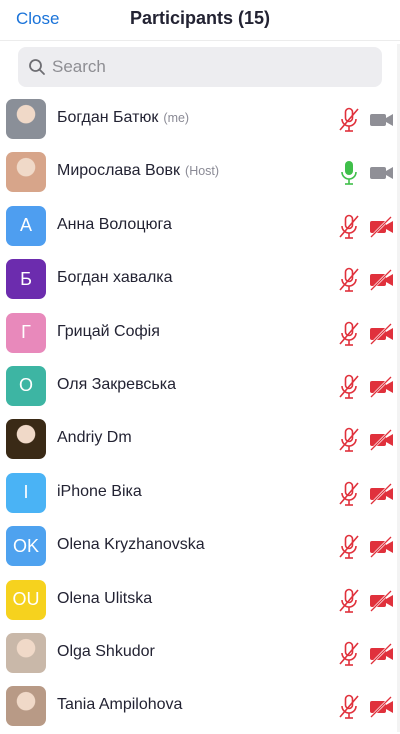  I want to click on participant-role: (Host), so click(202, 171).